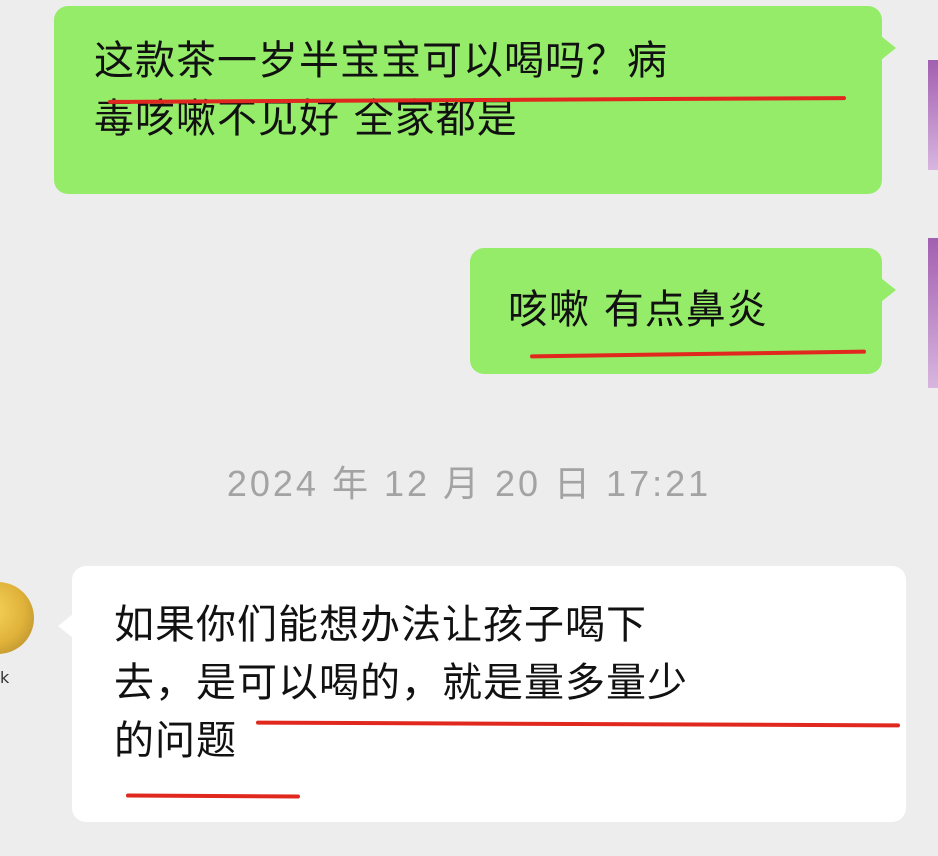 The image size is (938, 856). I want to click on avatar-caption: k, so click(5, 677).